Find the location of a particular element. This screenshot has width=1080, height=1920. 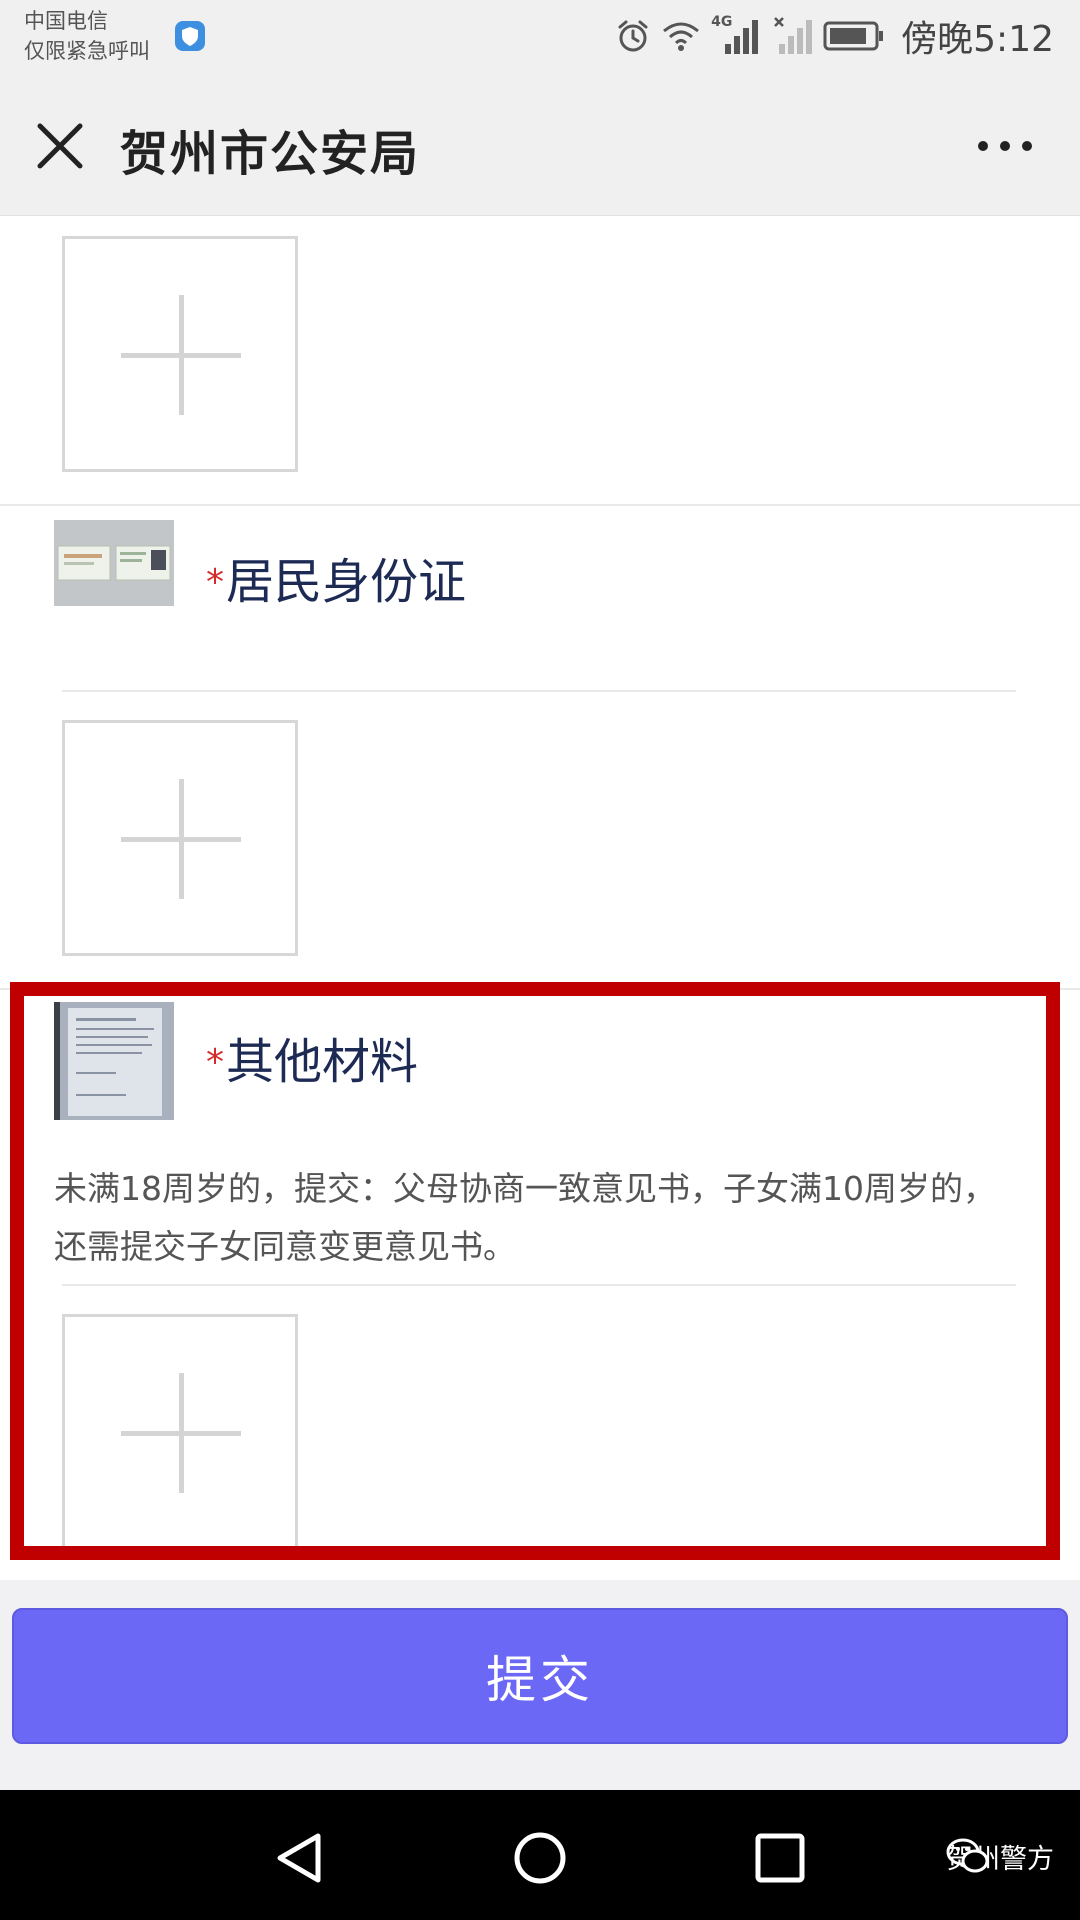

shield-icon is located at coordinates (190, 36).